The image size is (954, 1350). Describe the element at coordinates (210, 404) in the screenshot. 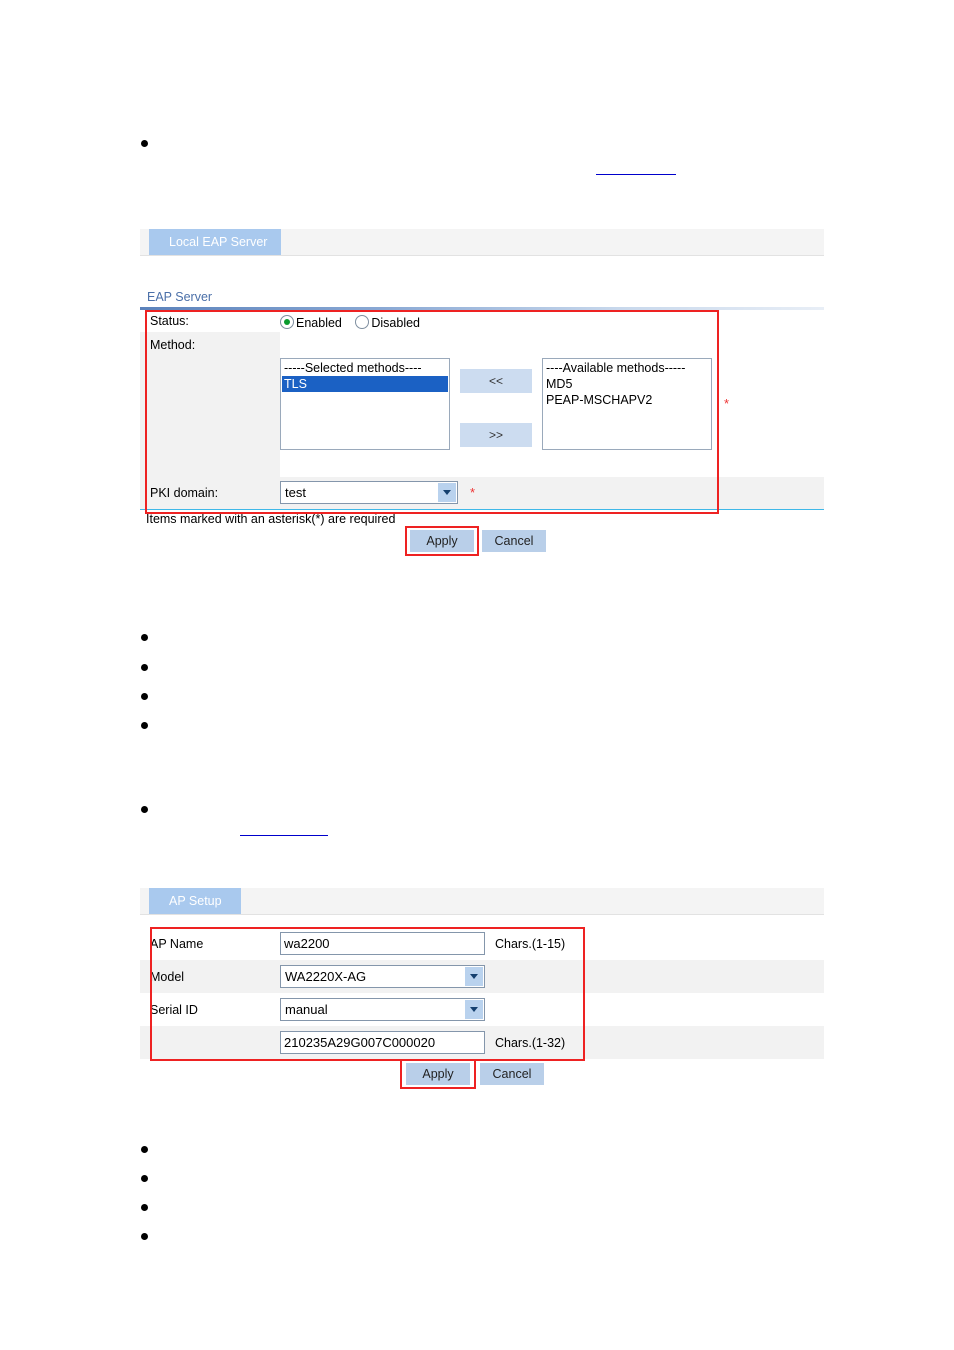

I see `method-label: Method:` at that location.